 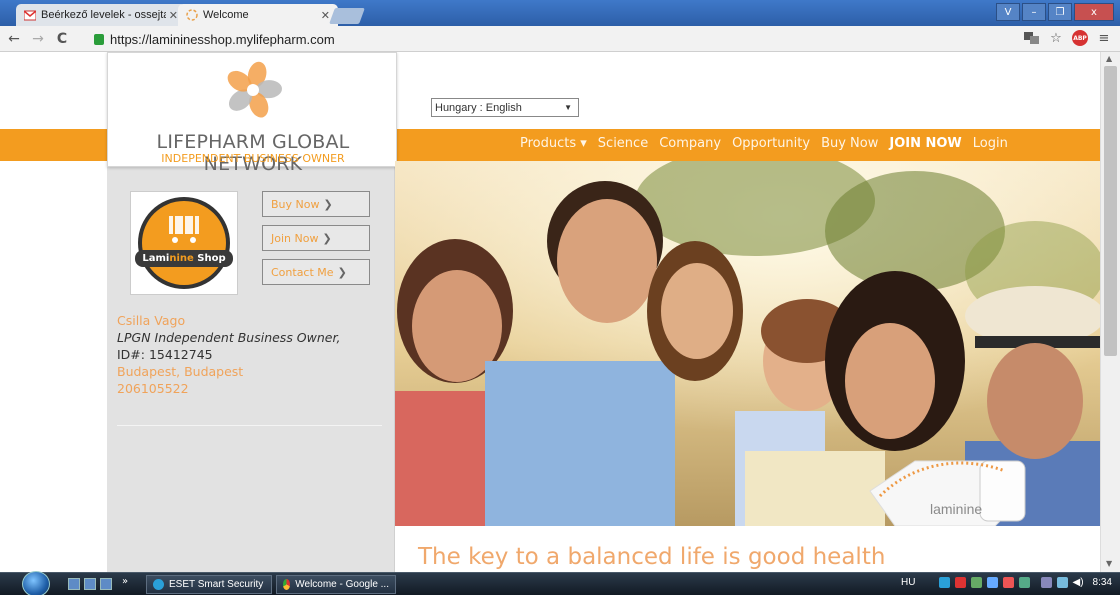 I want to click on show-desktop-icon, so click(x=74, y=584).